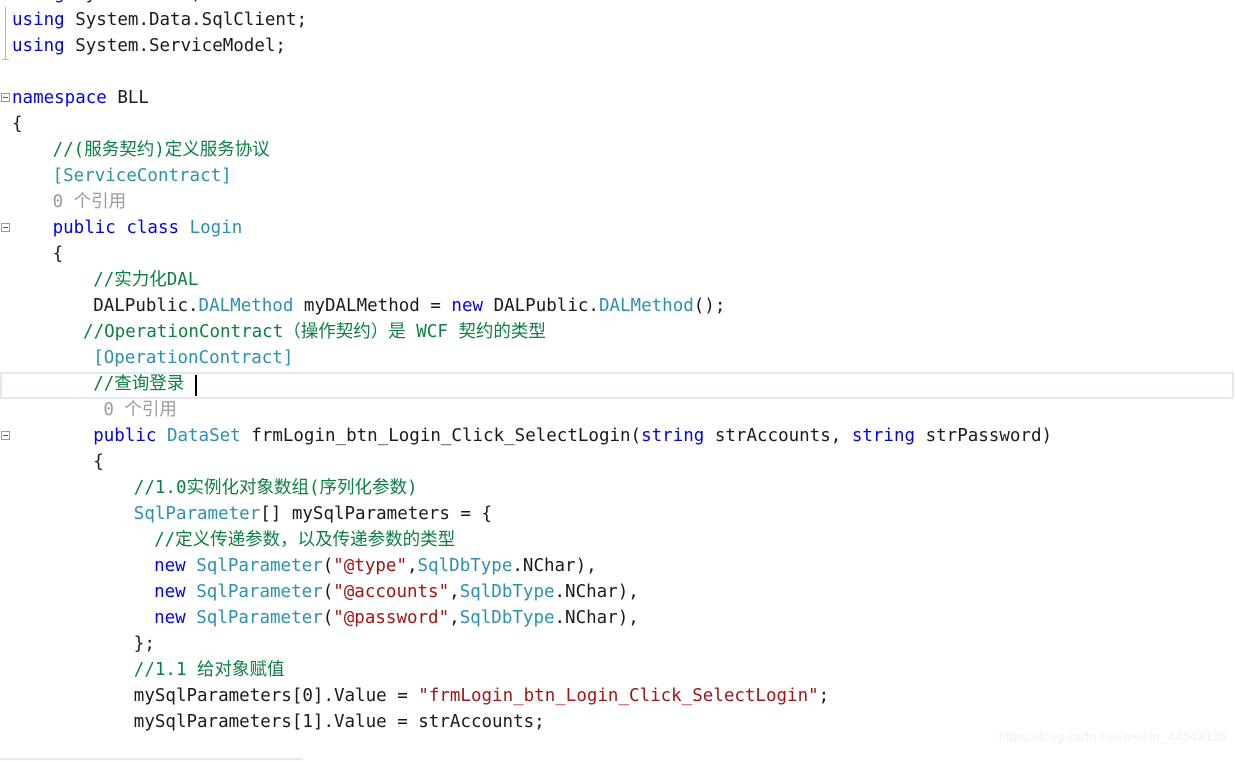 Image resolution: width=1235 pixels, height=762 pixels. What do you see at coordinates (376, 514) in the screenshot?
I see `code-token: [] mySqlParameters = {` at bounding box center [376, 514].